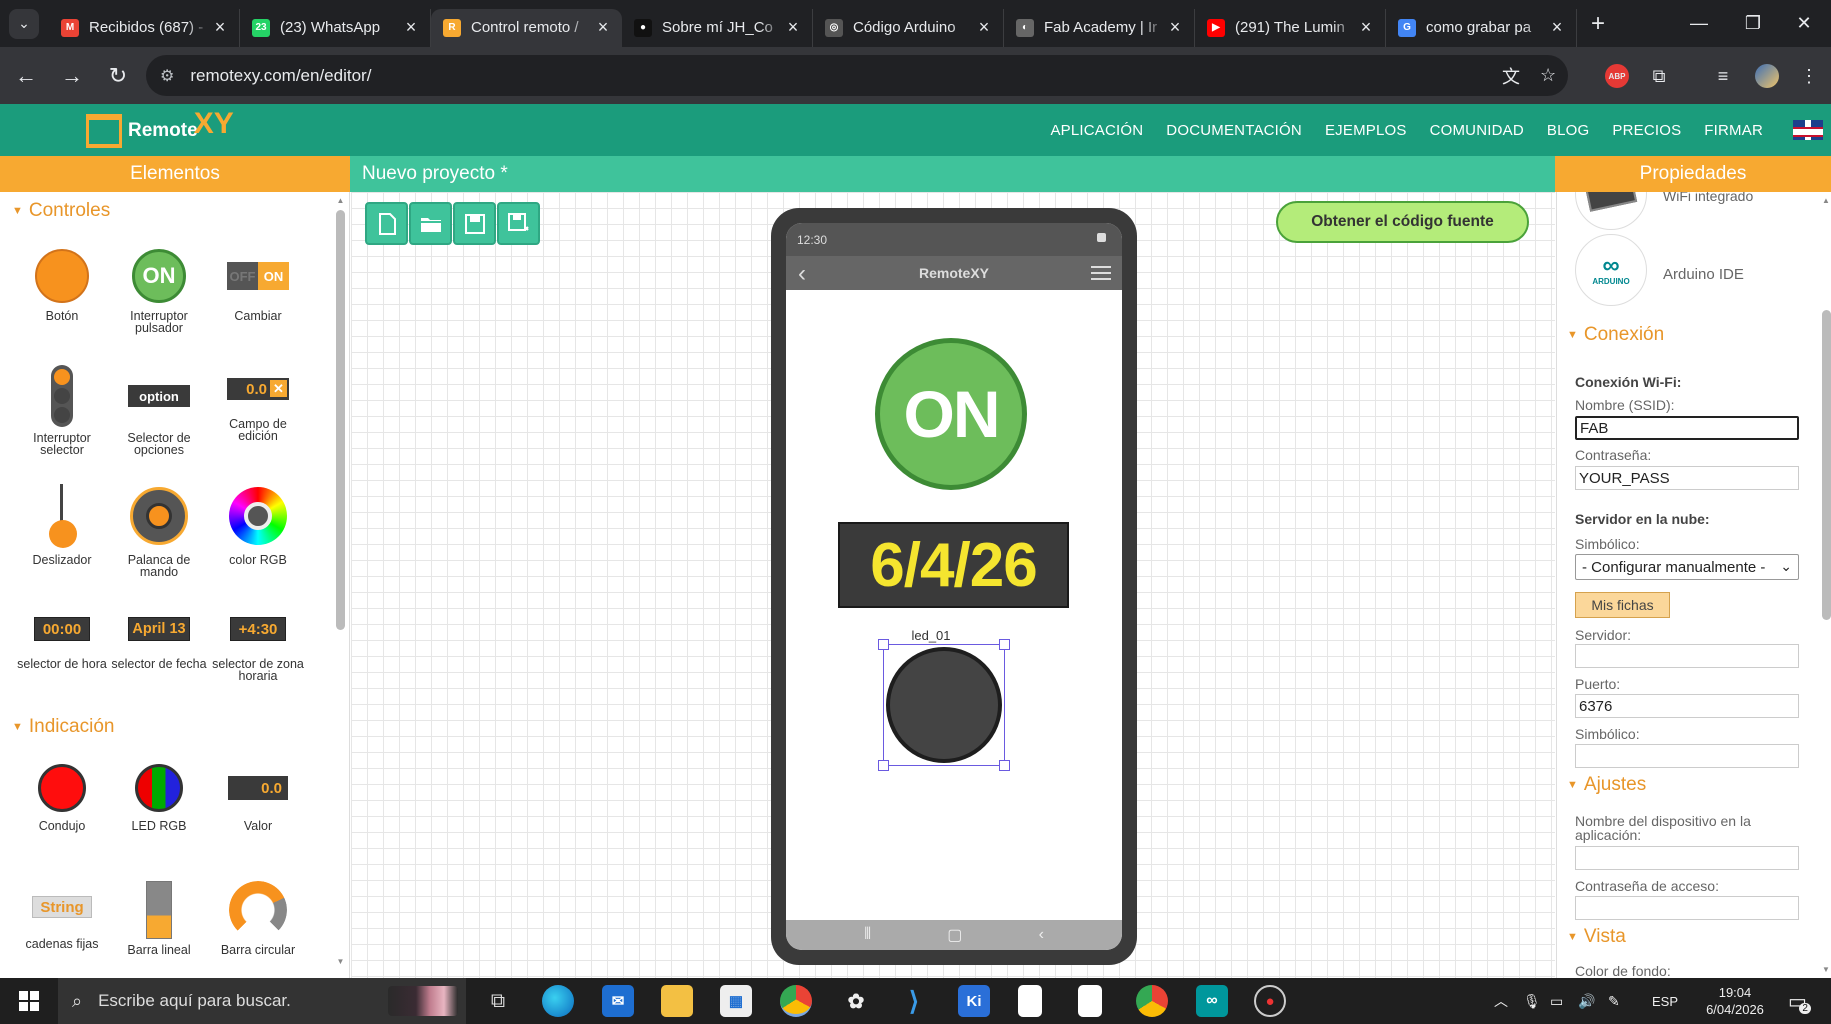 The width and height of the screenshot is (1831, 1024). What do you see at coordinates (1152, 1001) in the screenshot?
I see `chrome-profile-icon` at bounding box center [1152, 1001].